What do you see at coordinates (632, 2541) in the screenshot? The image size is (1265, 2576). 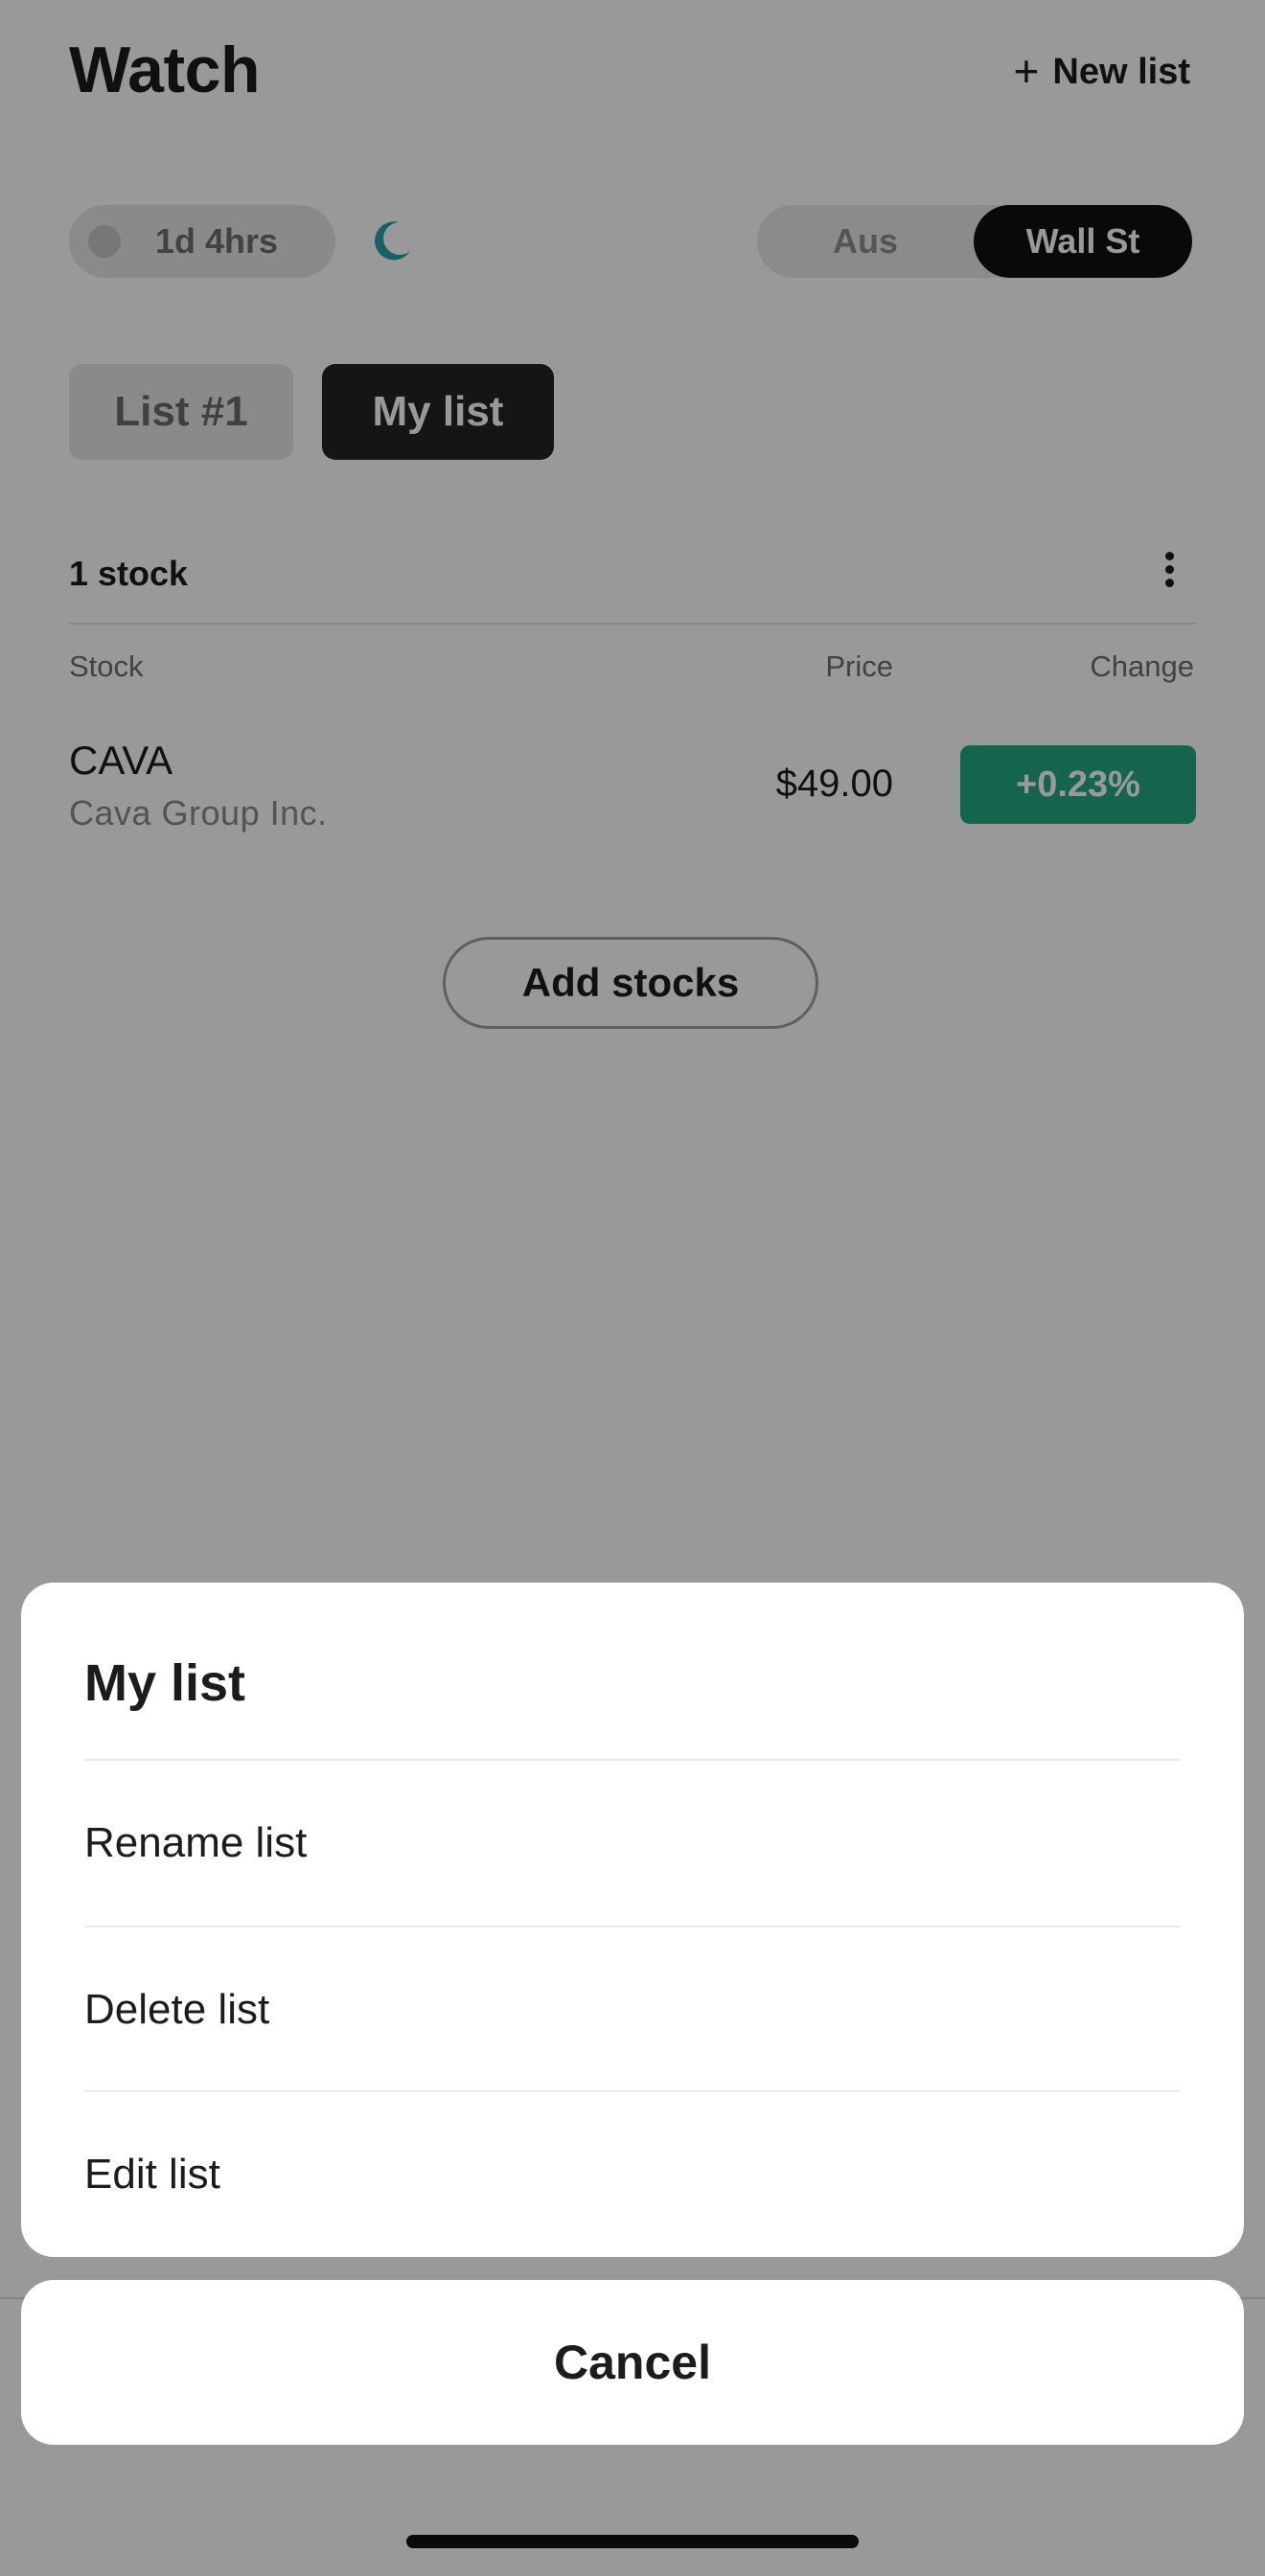 I see `home-indicator` at bounding box center [632, 2541].